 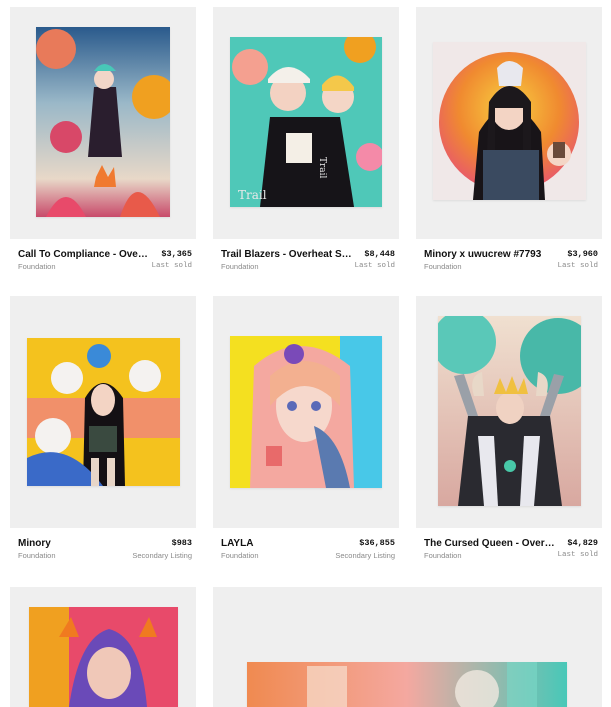 What do you see at coordinates (176, 254) in the screenshot?
I see `card-price: $3,365` at bounding box center [176, 254].